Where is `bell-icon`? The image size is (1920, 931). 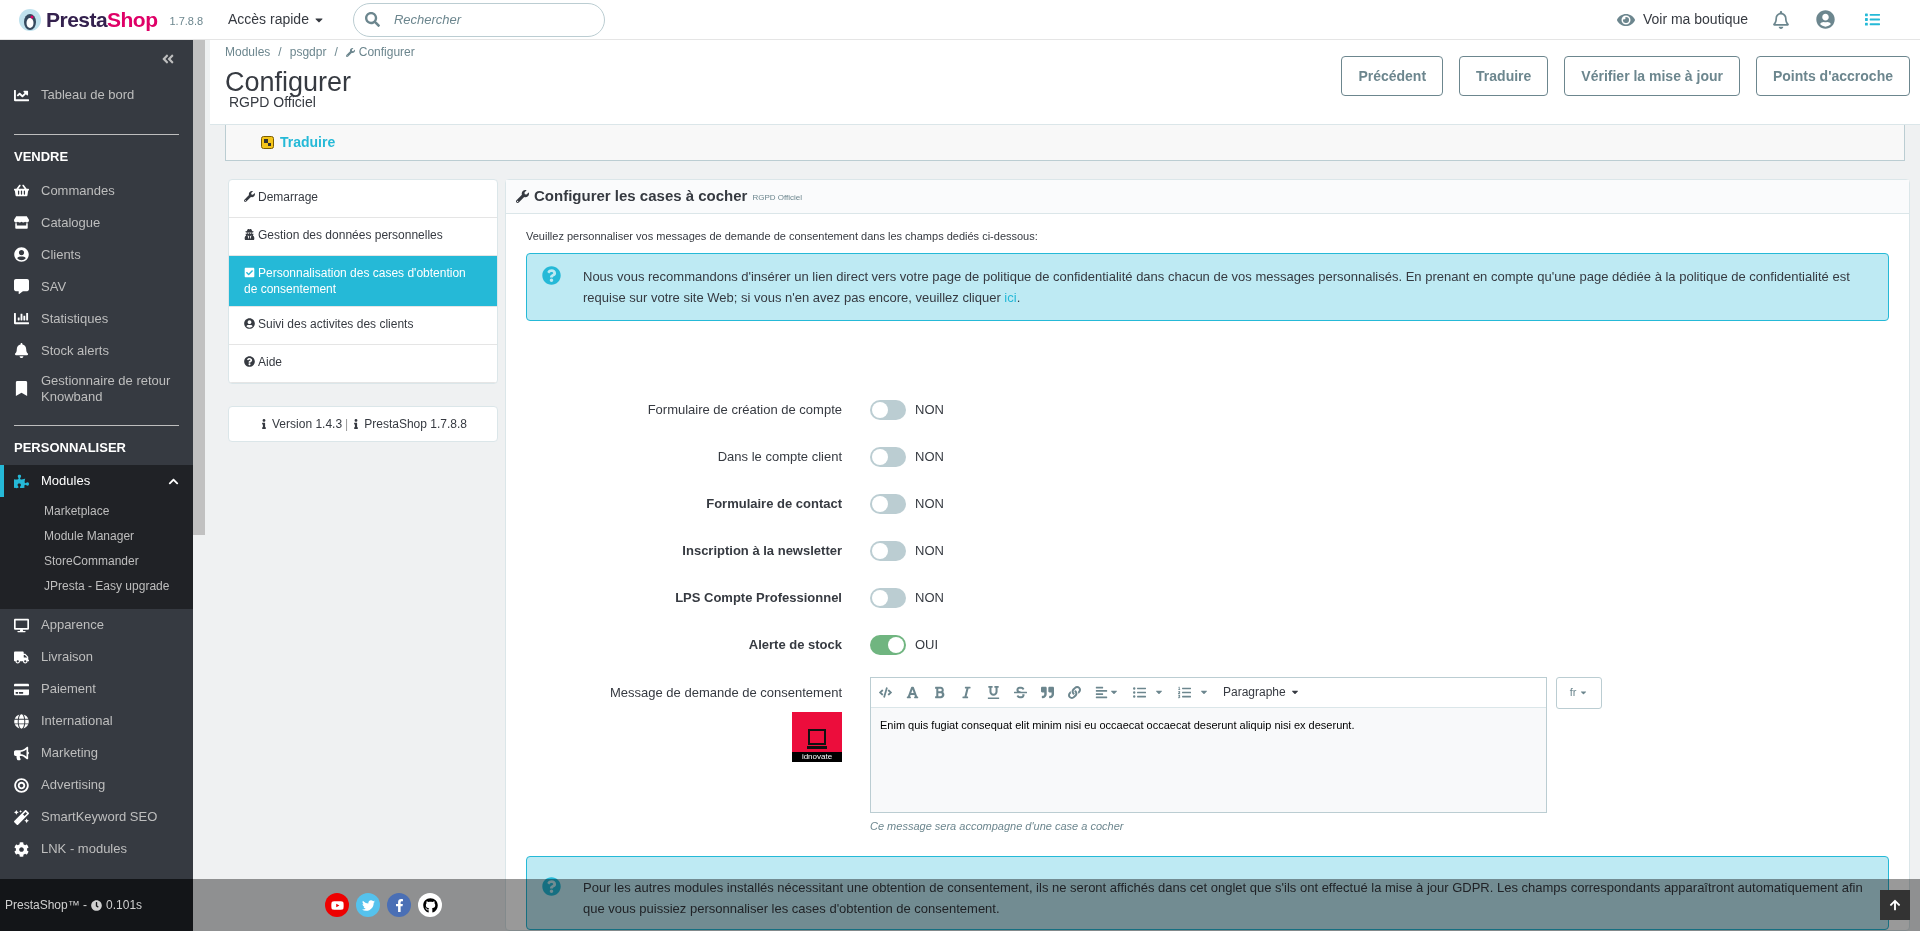
bell-icon is located at coordinates (21, 350).